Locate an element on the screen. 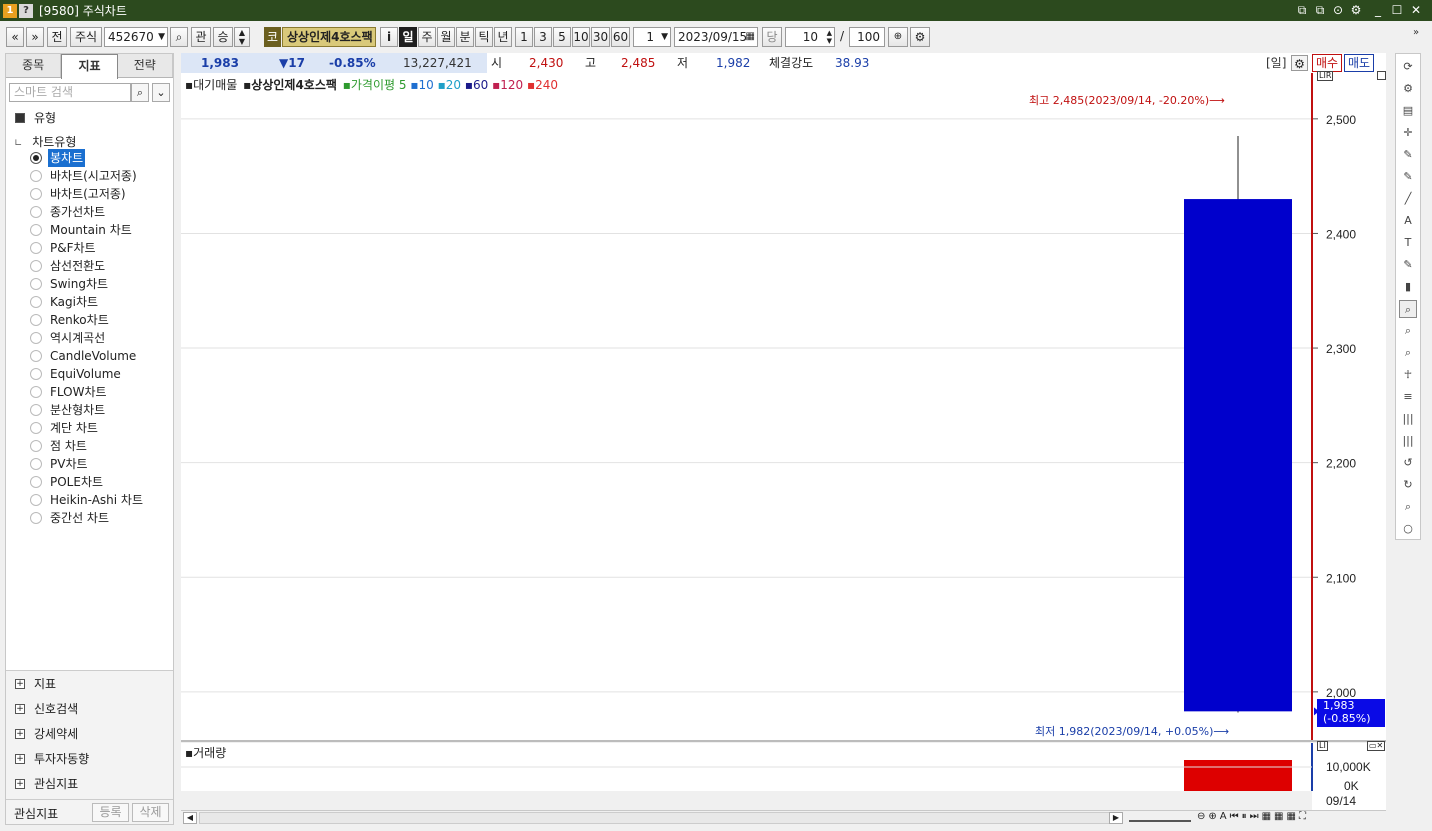 This screenshot has height=831, width=1432. zoom-plus-icon: ⊕ is located at coordinates (898, 37).